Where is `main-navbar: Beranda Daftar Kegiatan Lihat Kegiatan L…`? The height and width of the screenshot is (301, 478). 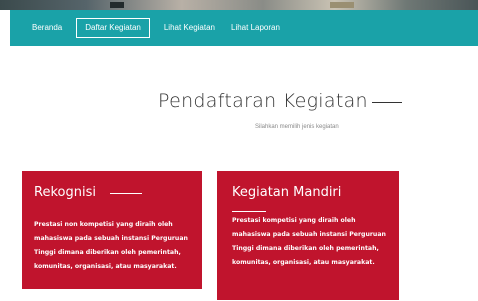 main-navbar: Beranda Daftar Kegiatan Lihat Kegiatan L… is located at coordinates (244, 28).